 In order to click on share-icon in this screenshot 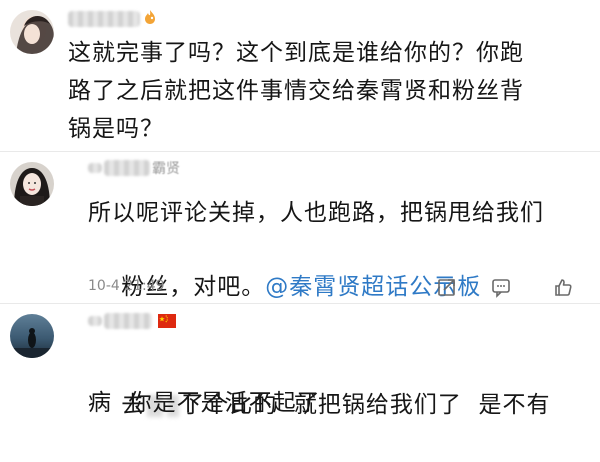, I will do `click(447, 287)`.